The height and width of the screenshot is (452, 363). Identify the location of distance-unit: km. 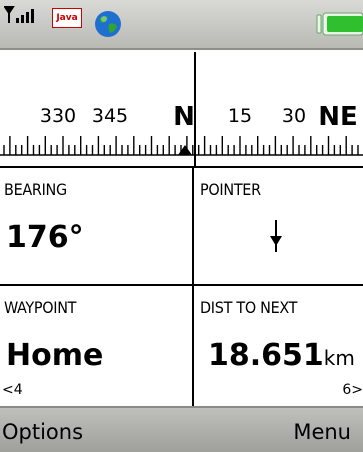
(339, 358).